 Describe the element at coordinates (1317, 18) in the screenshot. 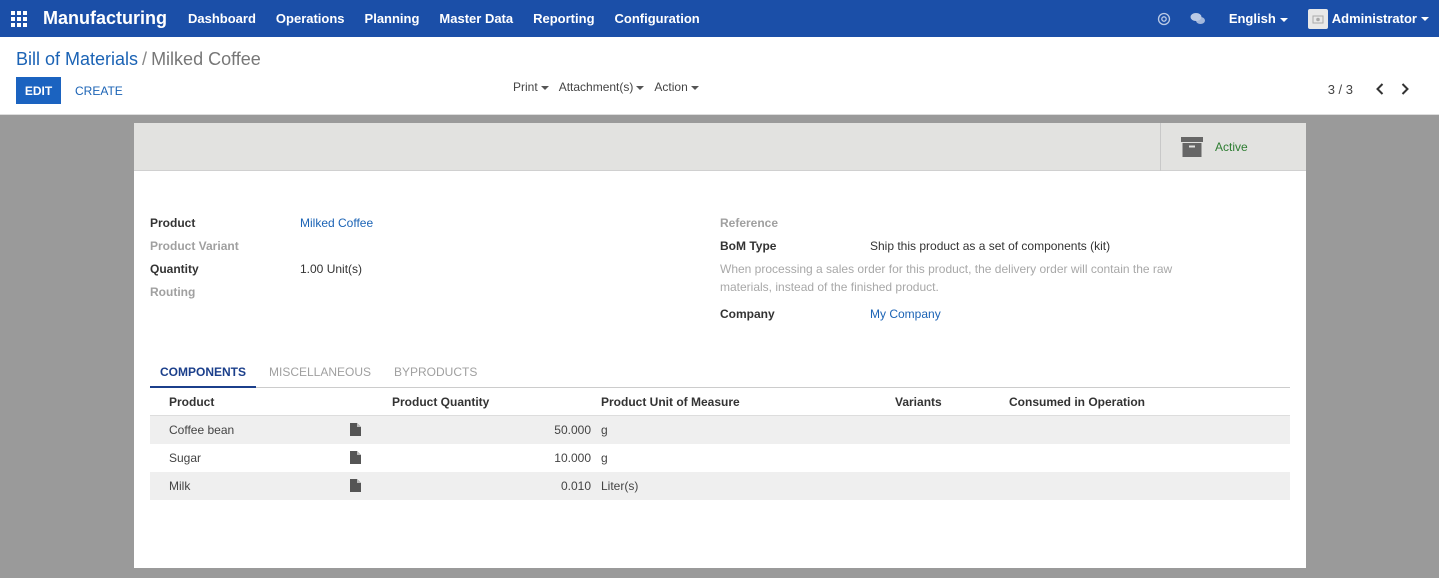

I see `avatar` at that location.